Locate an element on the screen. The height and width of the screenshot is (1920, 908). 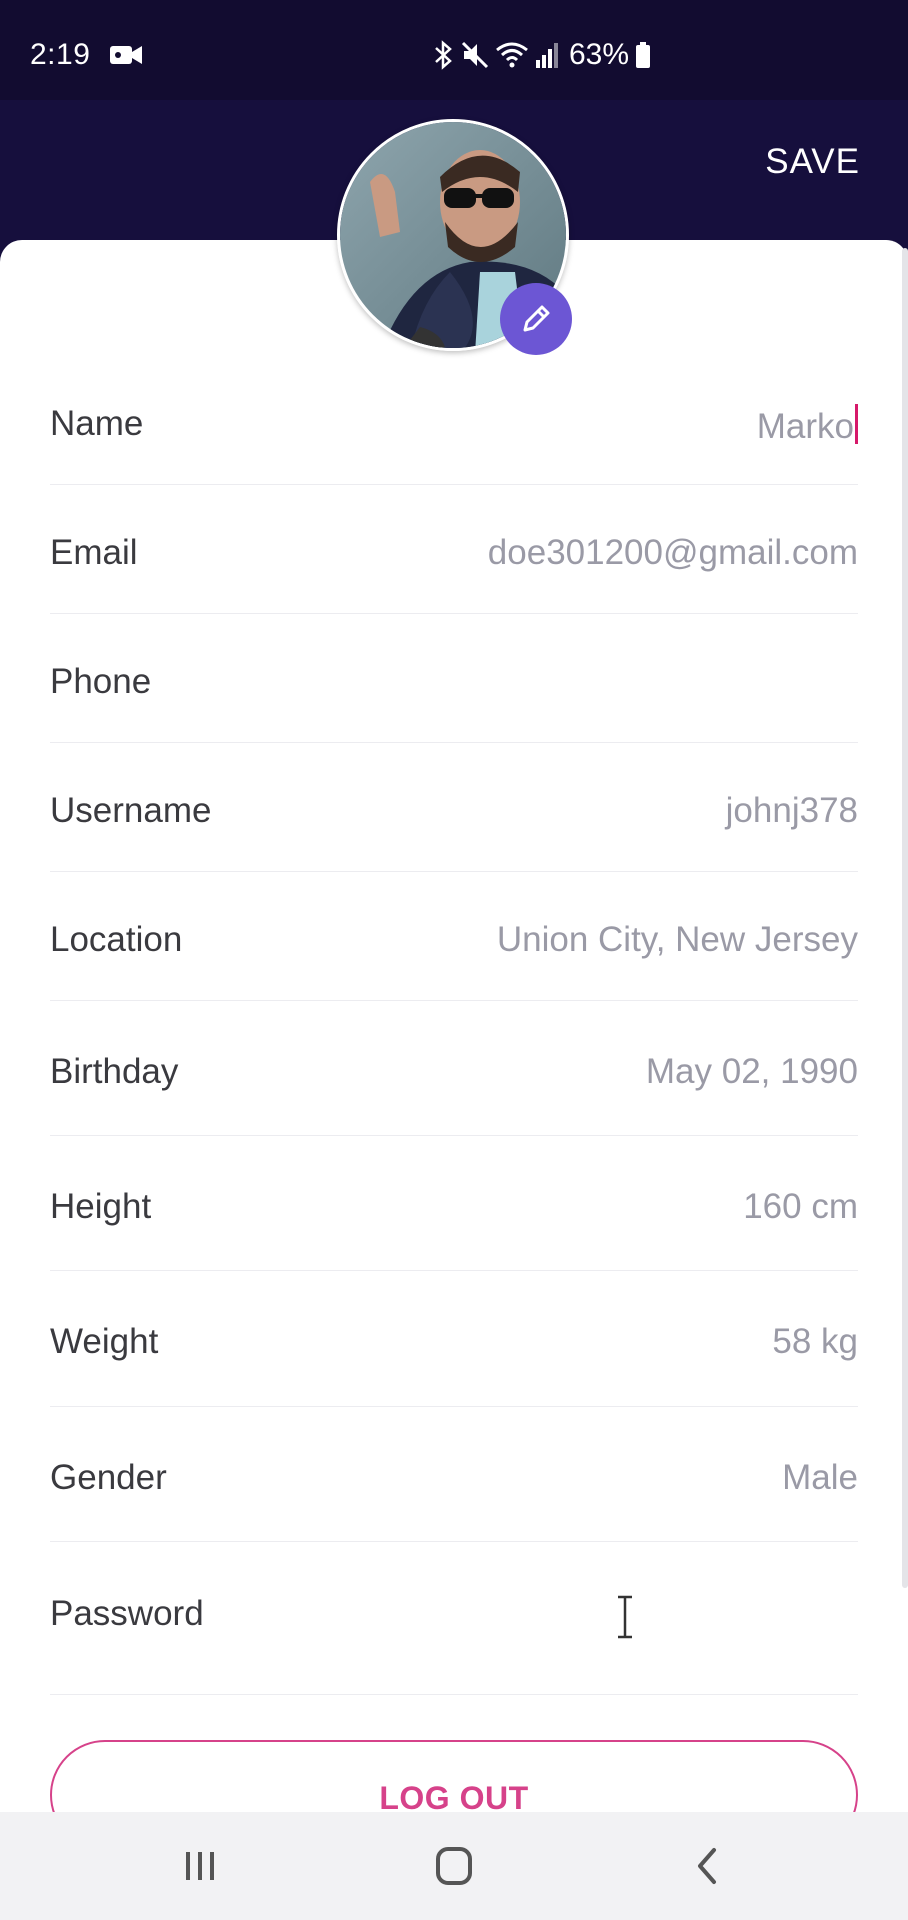
save-button: SAVE is located at coordinates (812, 162).